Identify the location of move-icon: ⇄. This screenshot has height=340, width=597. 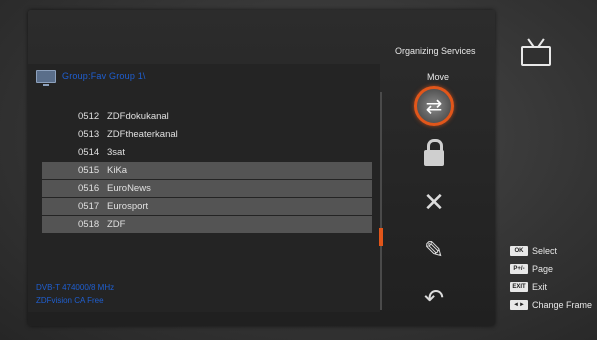
(434, 106).